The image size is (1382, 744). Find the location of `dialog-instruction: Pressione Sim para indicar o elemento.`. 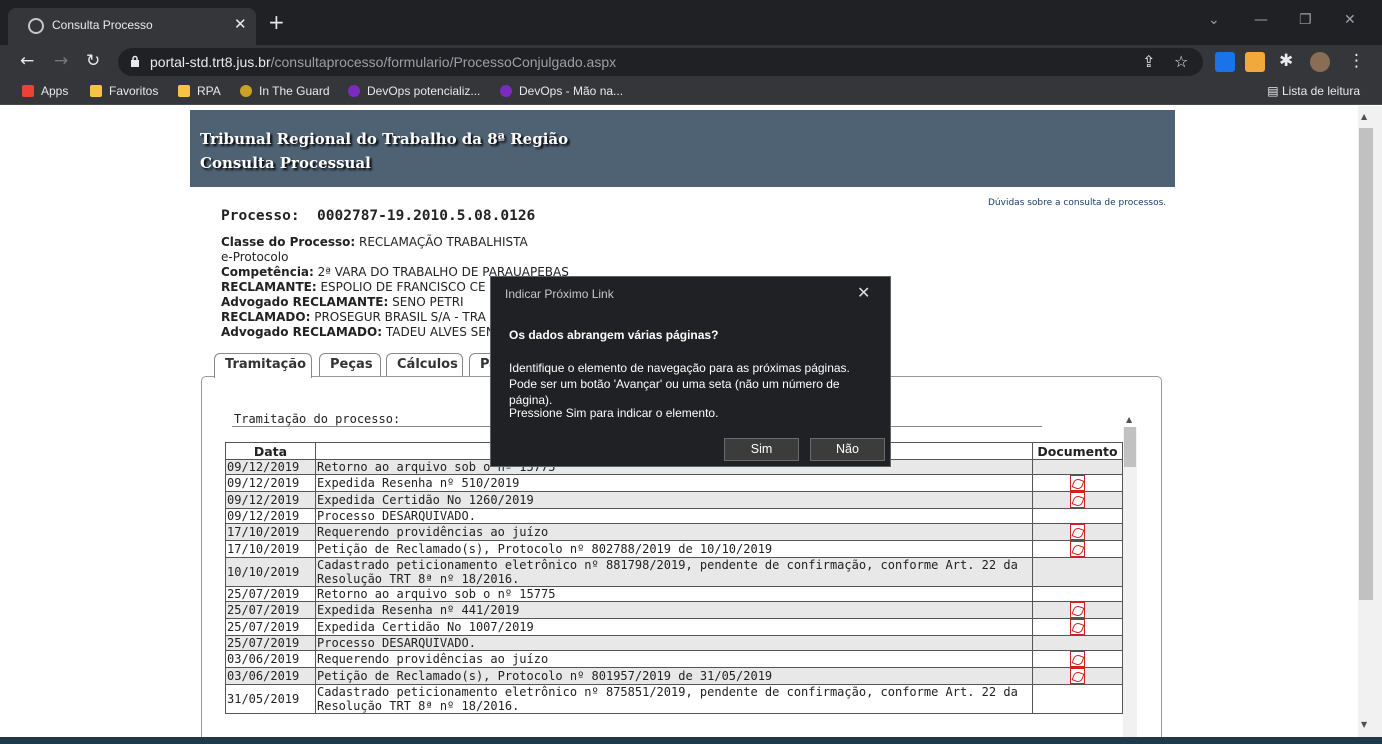

dialog-instruction: Pressione Sim para indicar o elemento. is located at coordinates (614, 413).